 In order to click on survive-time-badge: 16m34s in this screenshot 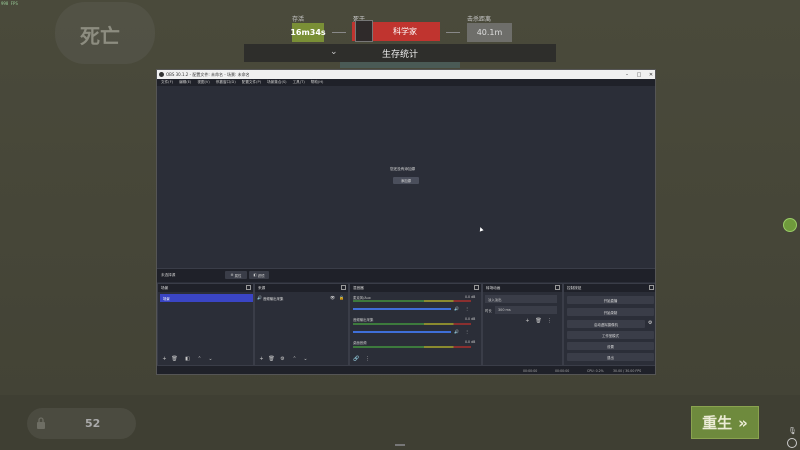, I will do `click(308, 32)`.